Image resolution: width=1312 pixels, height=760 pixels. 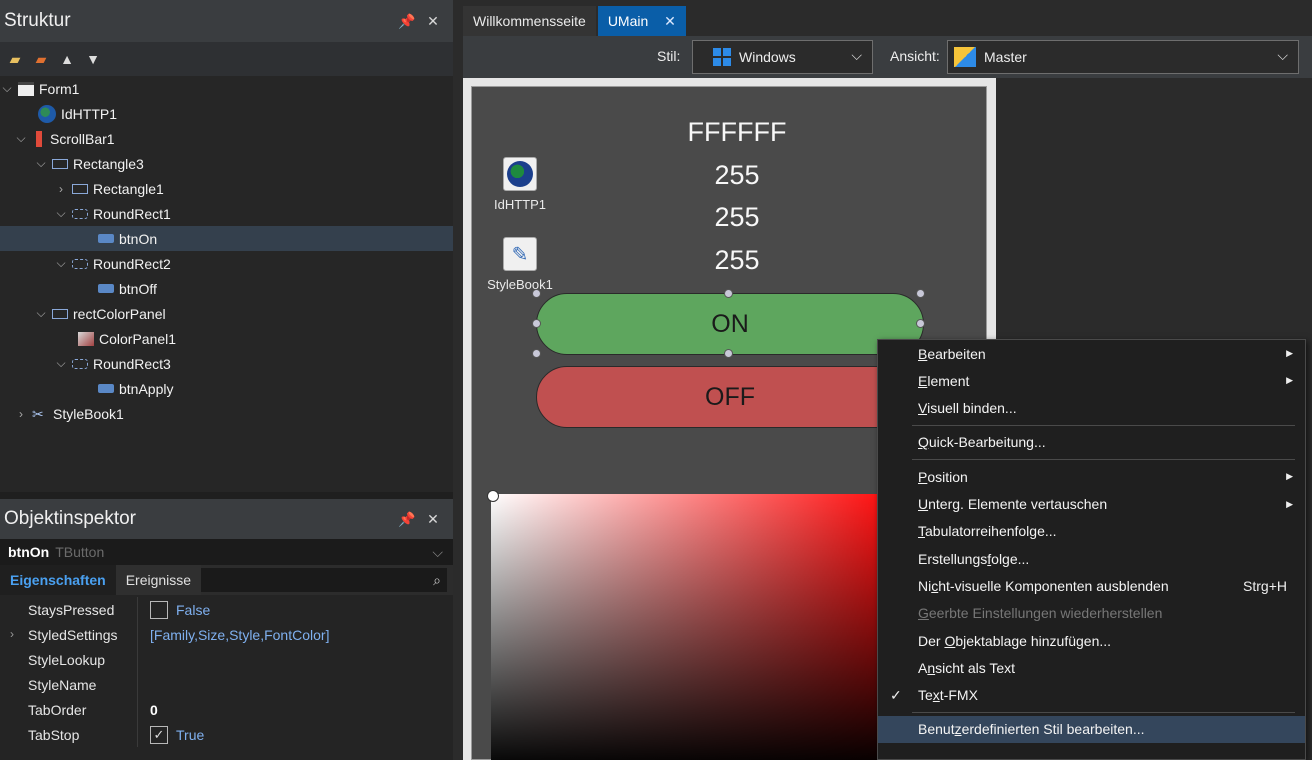 I want to click on property-value: 0, so click(x=295, y=709).